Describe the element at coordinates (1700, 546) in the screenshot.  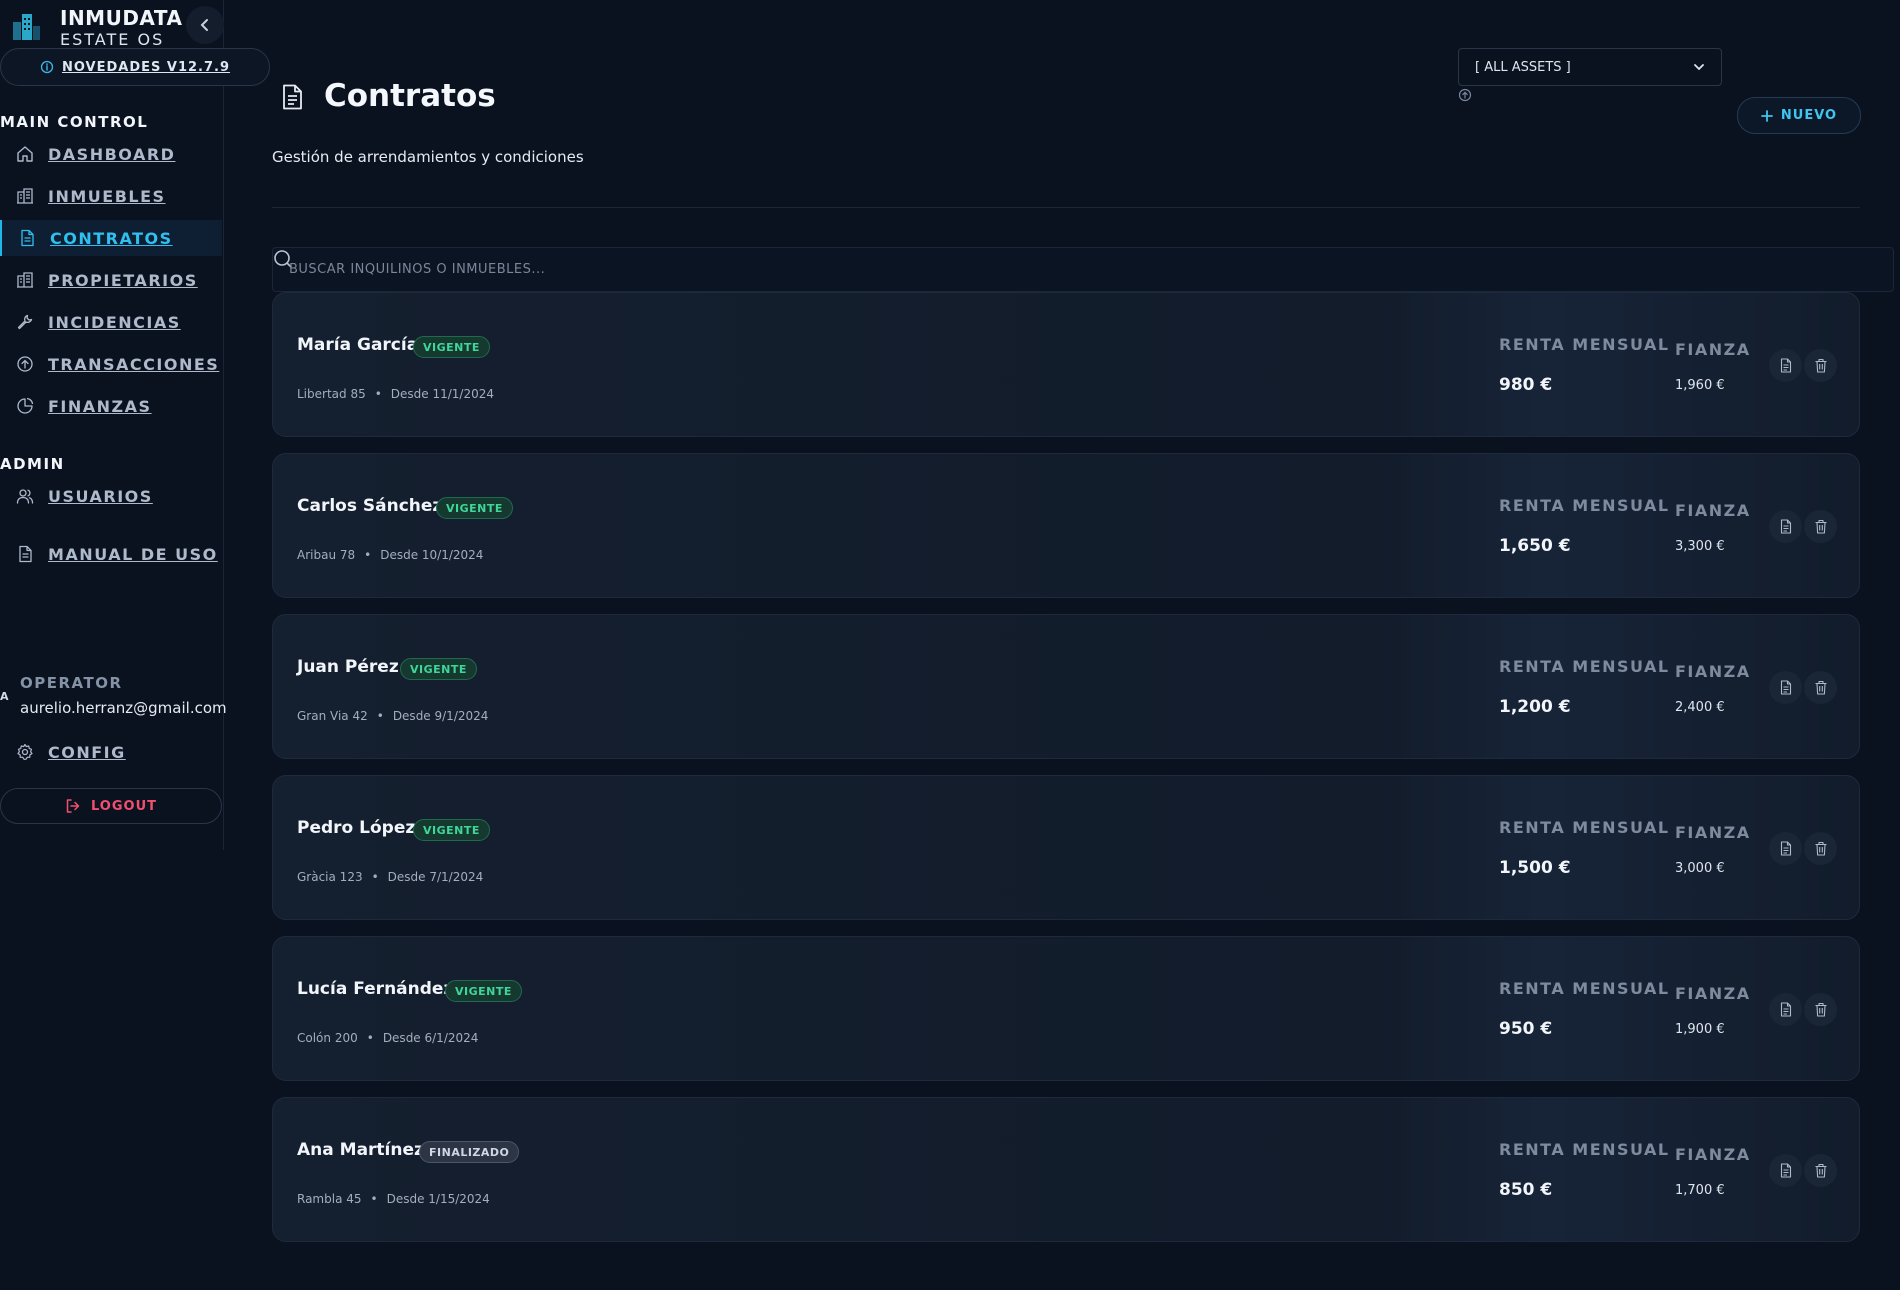
I see `deposit-value: 3,300 €` at that location.